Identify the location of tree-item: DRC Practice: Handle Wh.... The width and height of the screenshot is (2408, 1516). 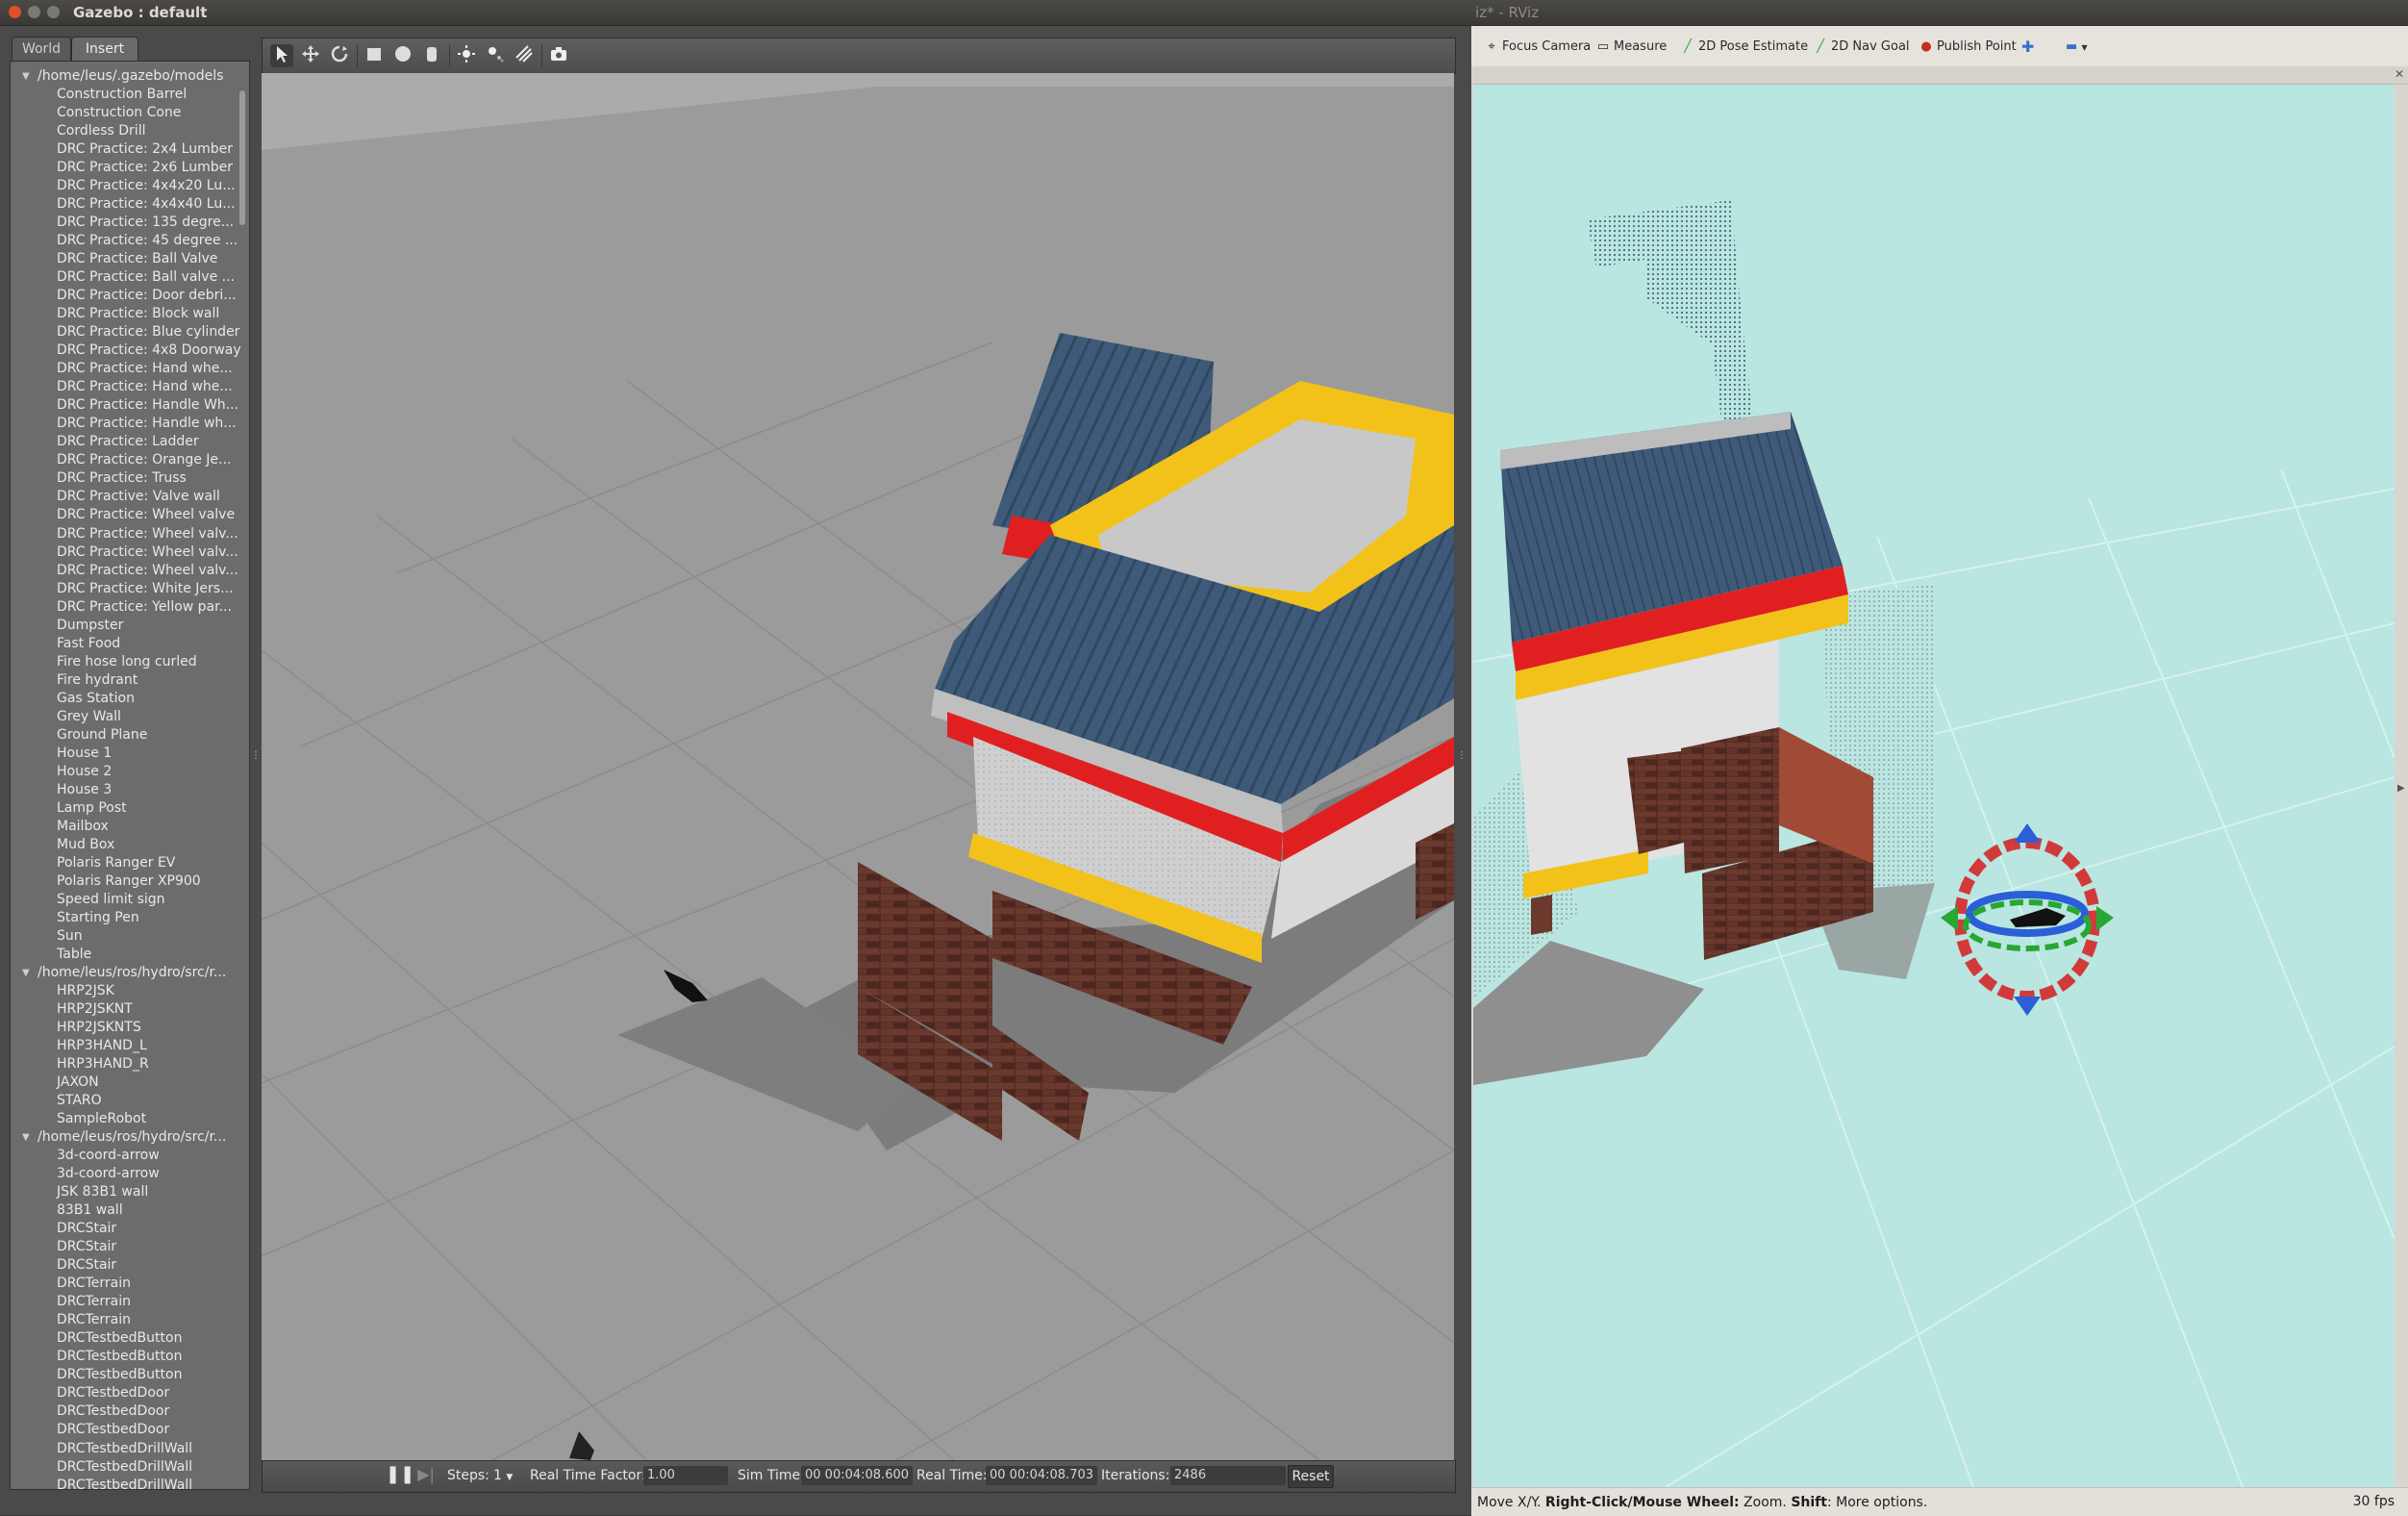
(147, 405).